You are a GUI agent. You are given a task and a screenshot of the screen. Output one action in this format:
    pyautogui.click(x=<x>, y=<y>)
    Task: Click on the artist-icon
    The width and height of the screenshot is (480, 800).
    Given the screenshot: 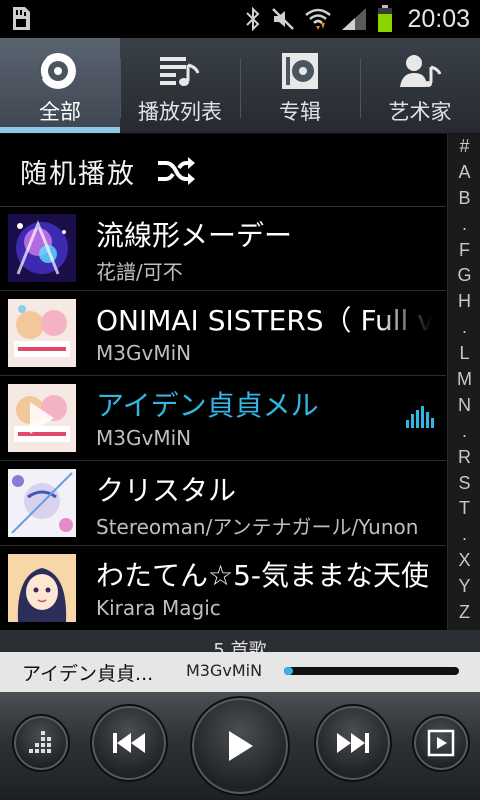 What is the action you would take?
    pyautogui.click(x=421, y=71)
    